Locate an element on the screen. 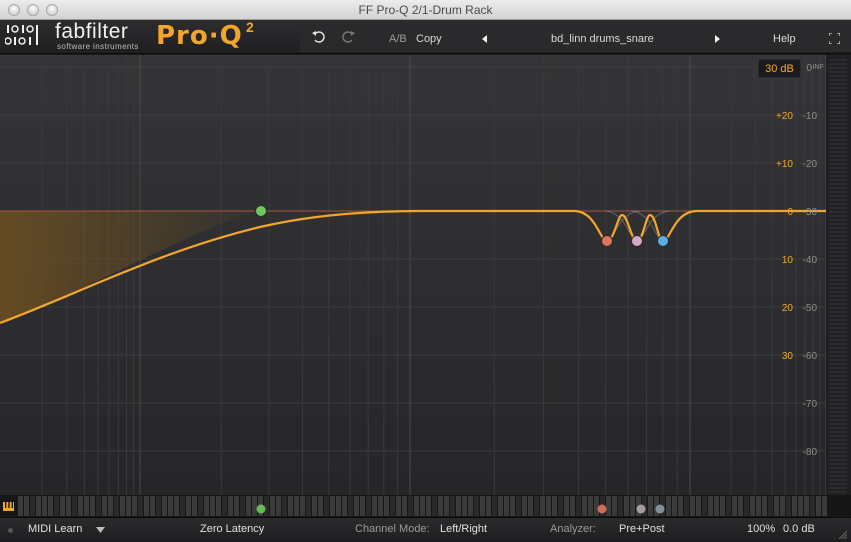 The height and width of the screenshot is (542, 851). eq-scale-plus20: +20 is located at coordinates (784, 116).